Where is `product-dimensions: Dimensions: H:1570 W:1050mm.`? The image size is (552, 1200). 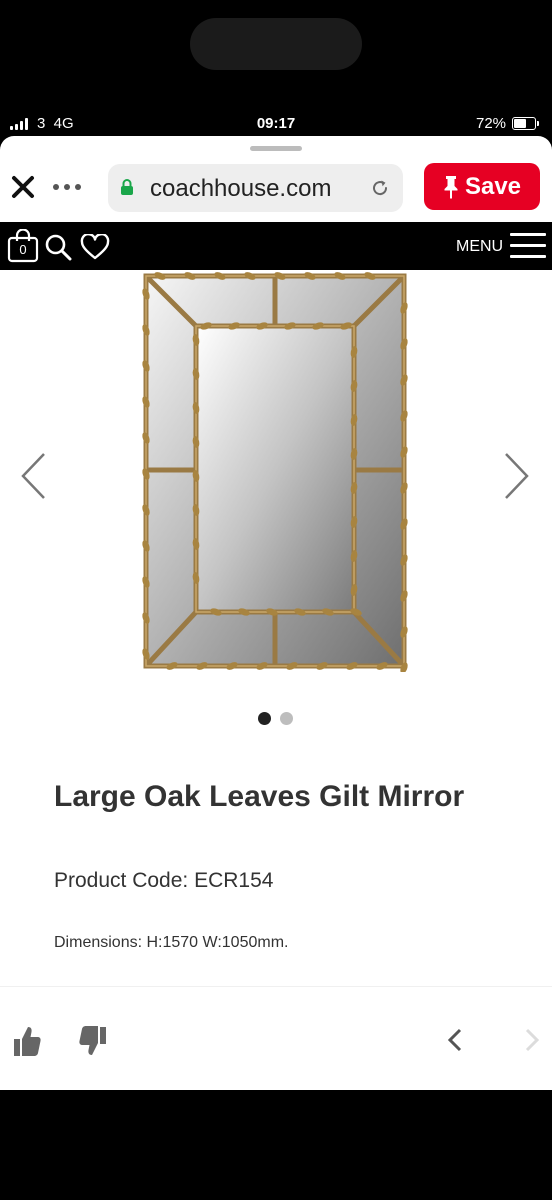 product-dimensions: Dimensions: H:1570 W:1050mm. is located at coordinates (171, 942).